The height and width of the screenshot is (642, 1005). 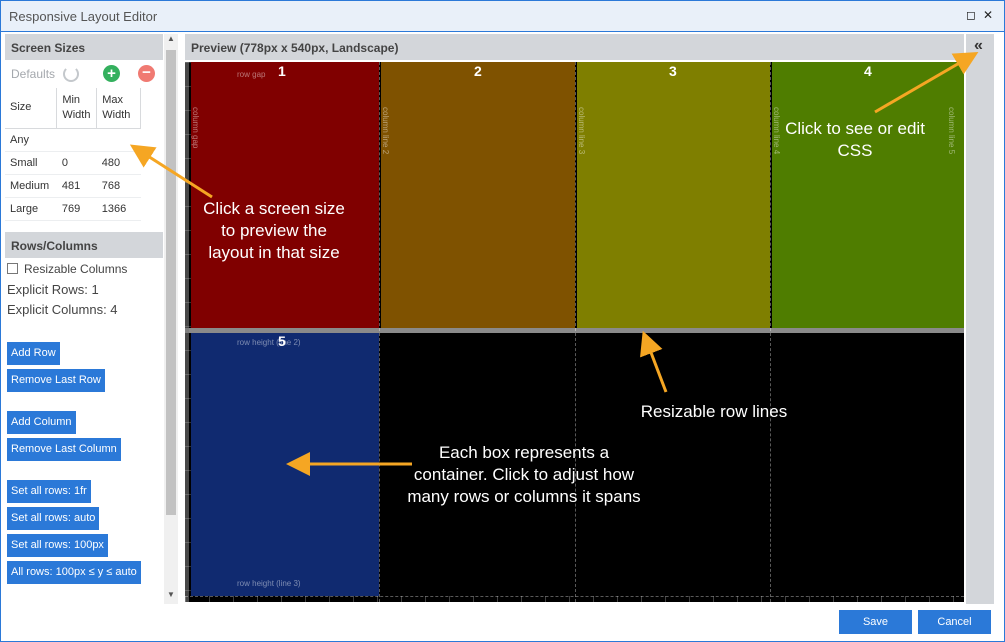 What do you see at coordinates (195, 128) in the screenshot?
I see `column-gap-label: column gap` at bounding box center [195, 128].